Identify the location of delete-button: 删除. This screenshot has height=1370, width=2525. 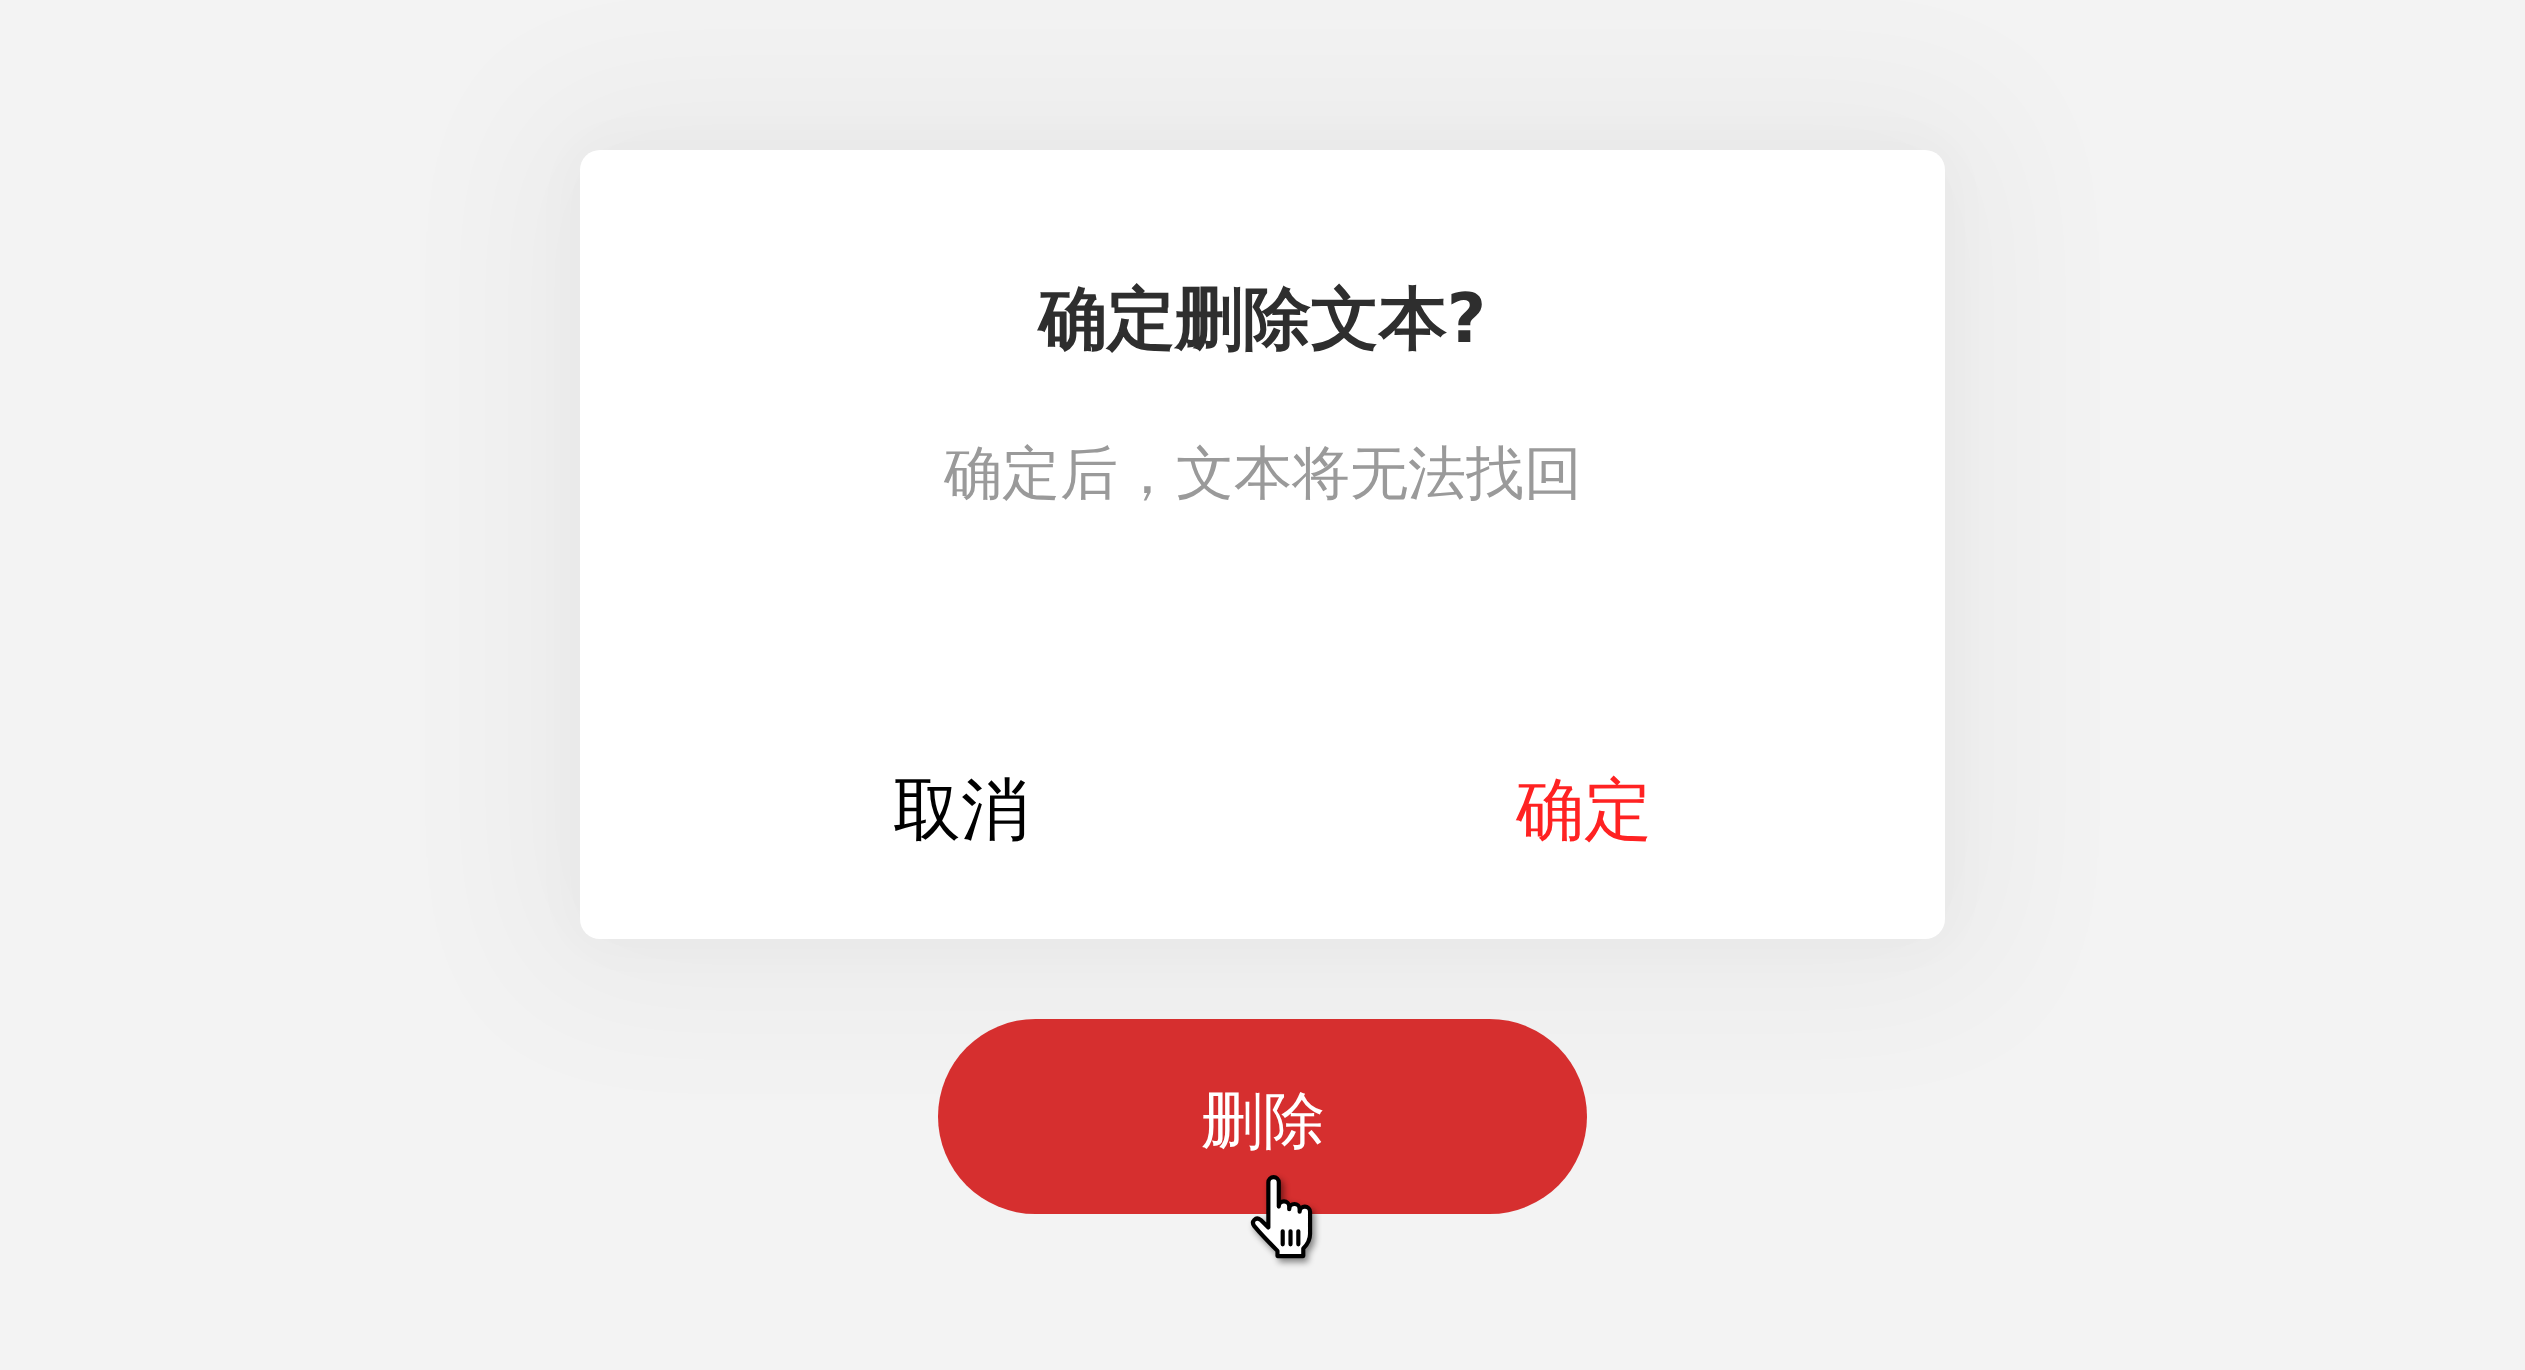
(1262, 1116).